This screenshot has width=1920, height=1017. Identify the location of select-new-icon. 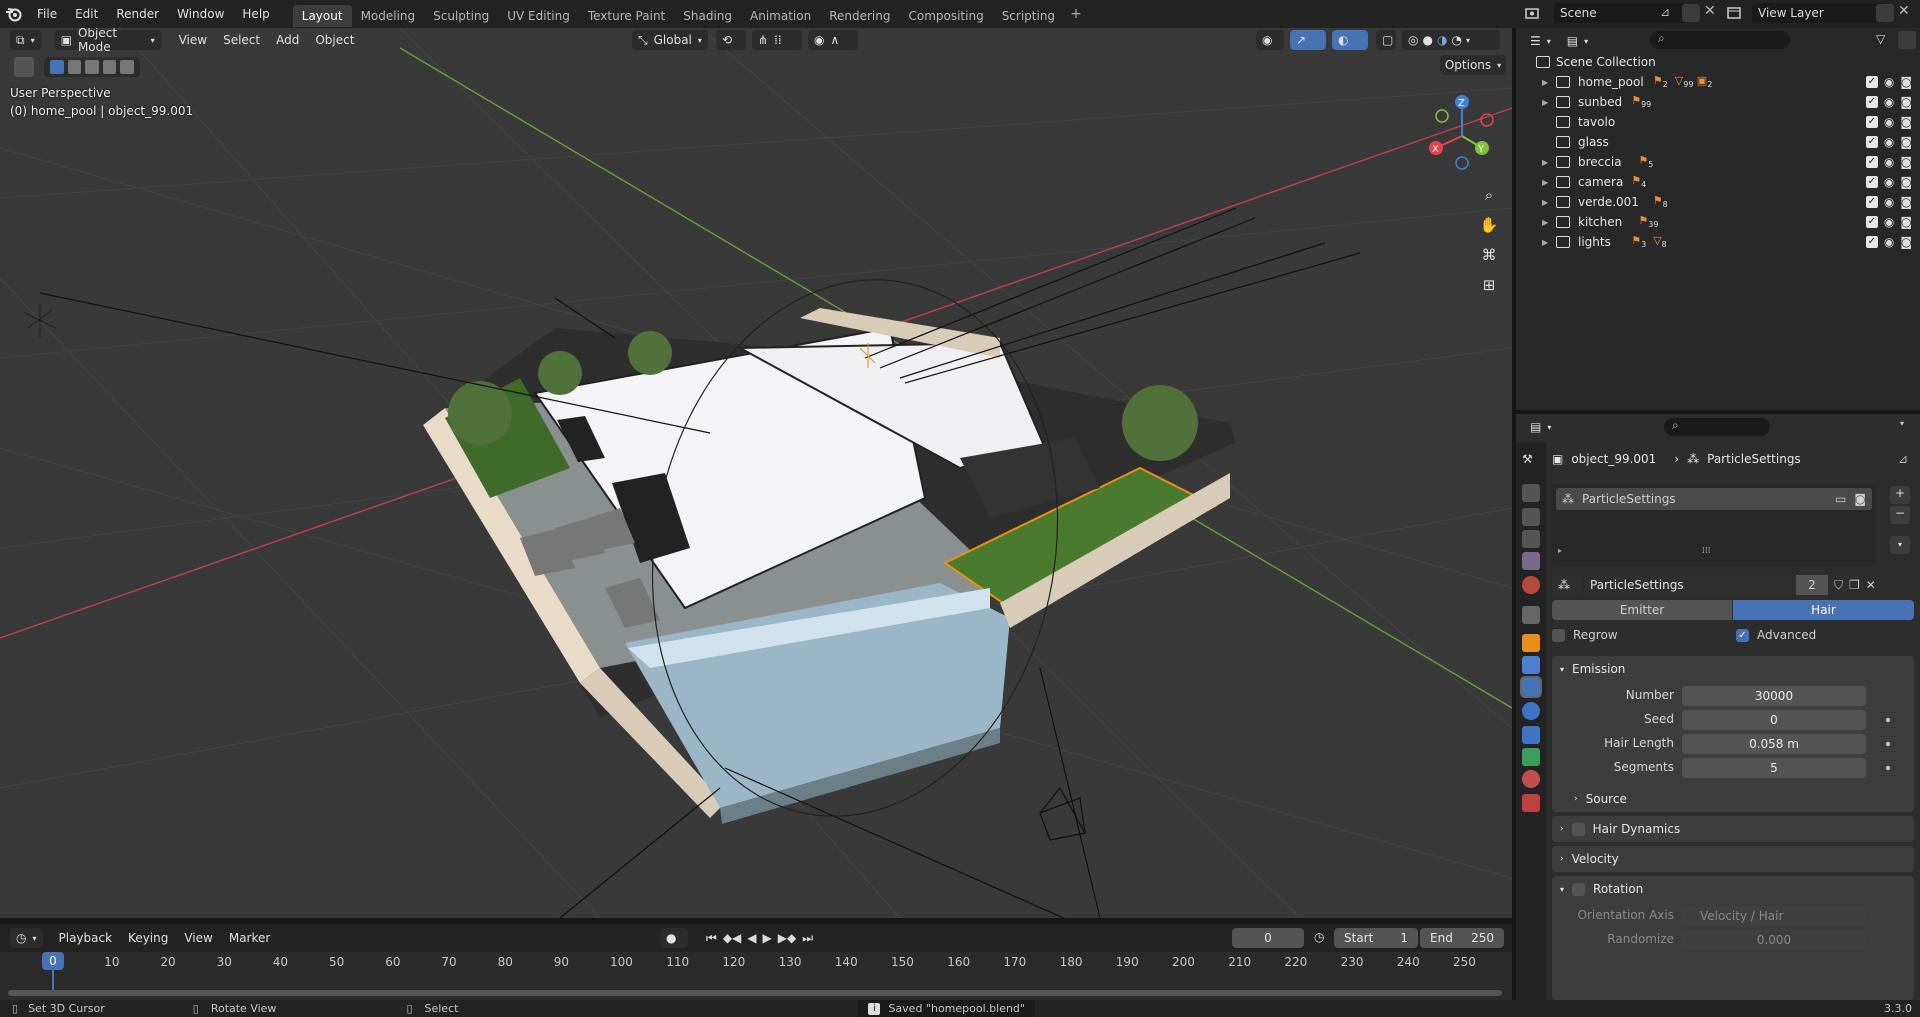
(57, 67).